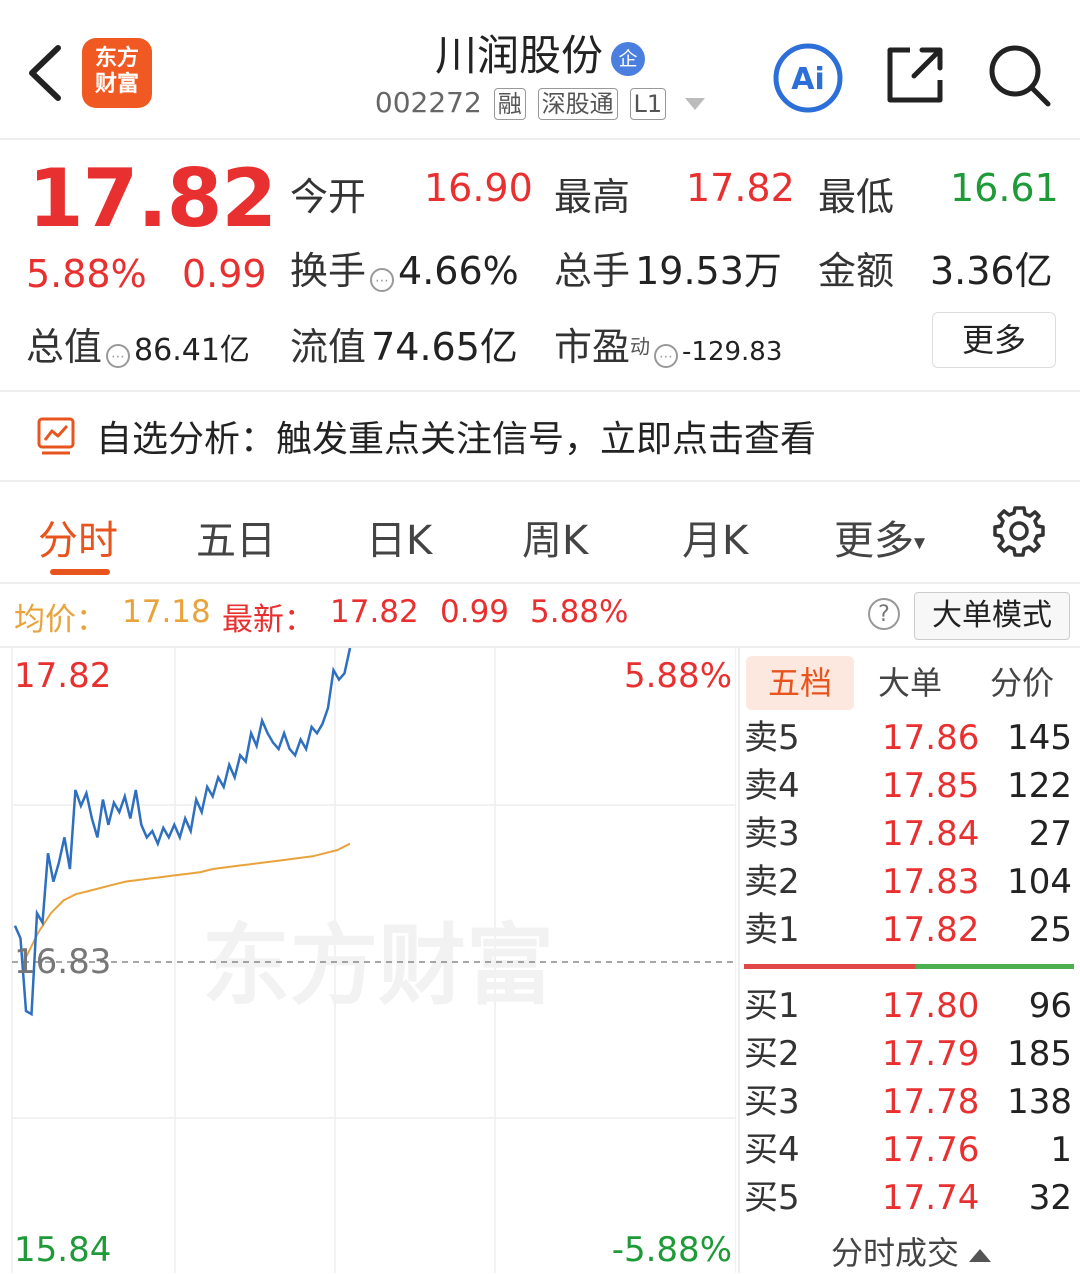  I want to click on tab-weekly-k: 周K, so click(555, 537).